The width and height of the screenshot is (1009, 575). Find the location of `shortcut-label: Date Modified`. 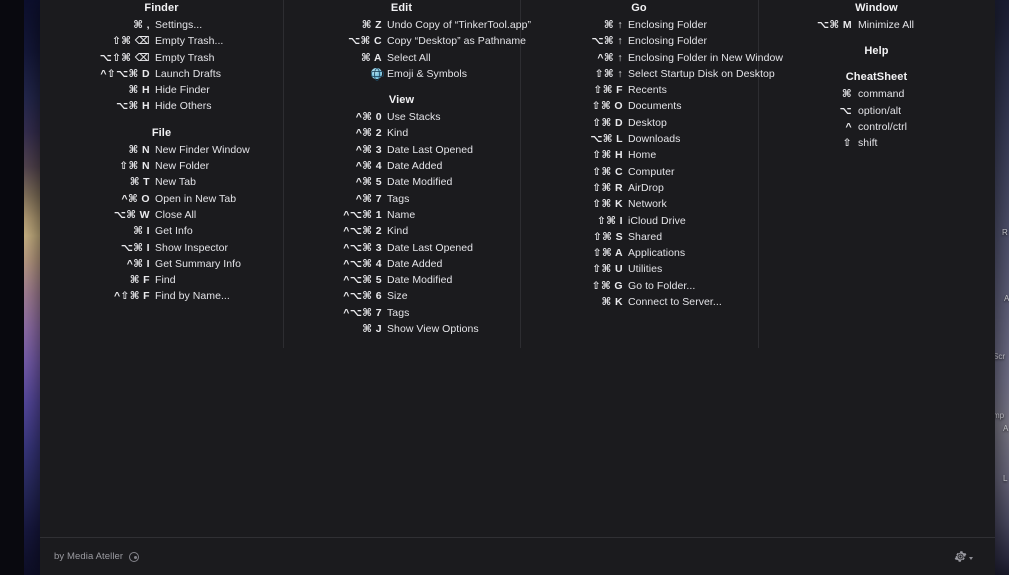

shortcut-label: Date Modified is located at coordinates (420, 182).